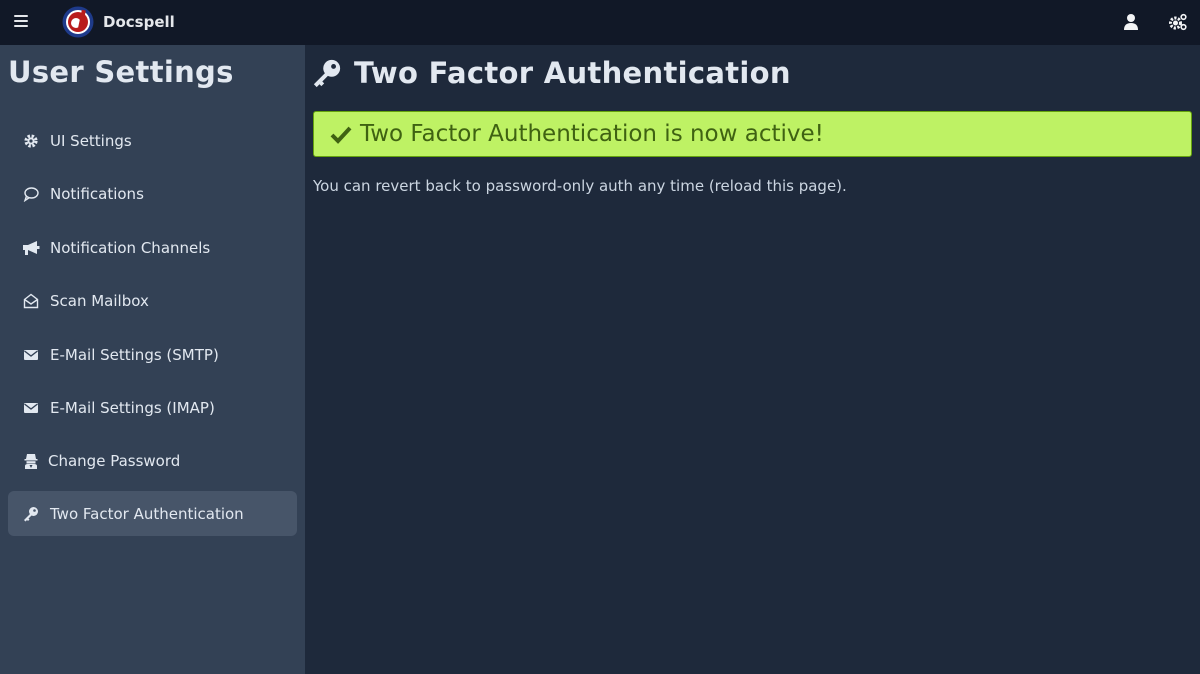  What do you see at coordinates (139, 22) in the screenshot?
I see `brand-name: Docspell` at bounding box center [139, 22].